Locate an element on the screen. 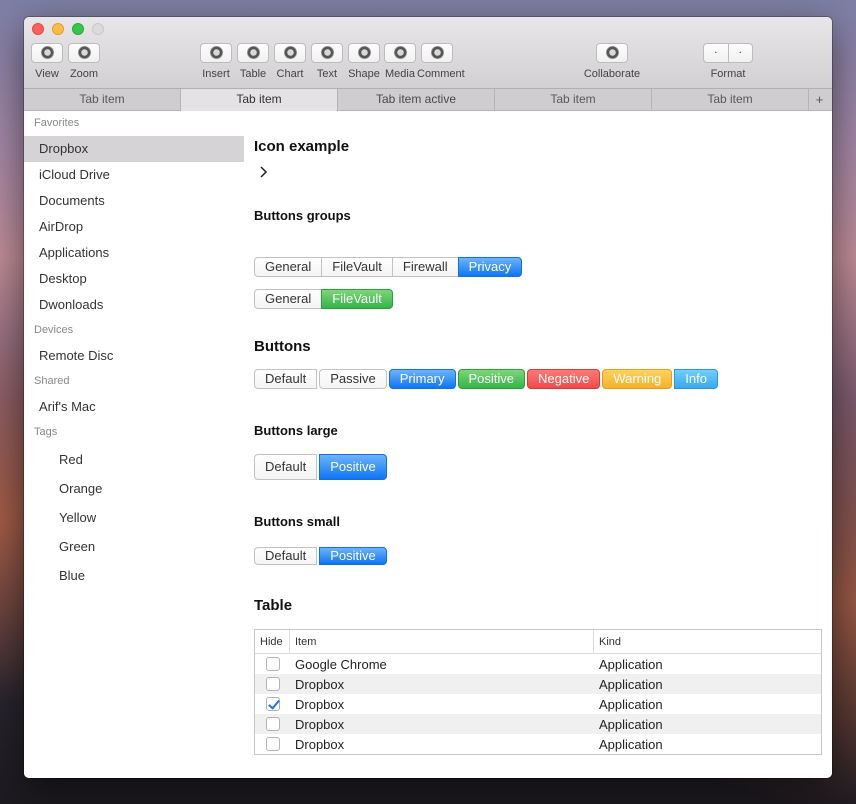 This screenshot has width=856, height=804. zoom-icon is located at coordinates (84, 52).